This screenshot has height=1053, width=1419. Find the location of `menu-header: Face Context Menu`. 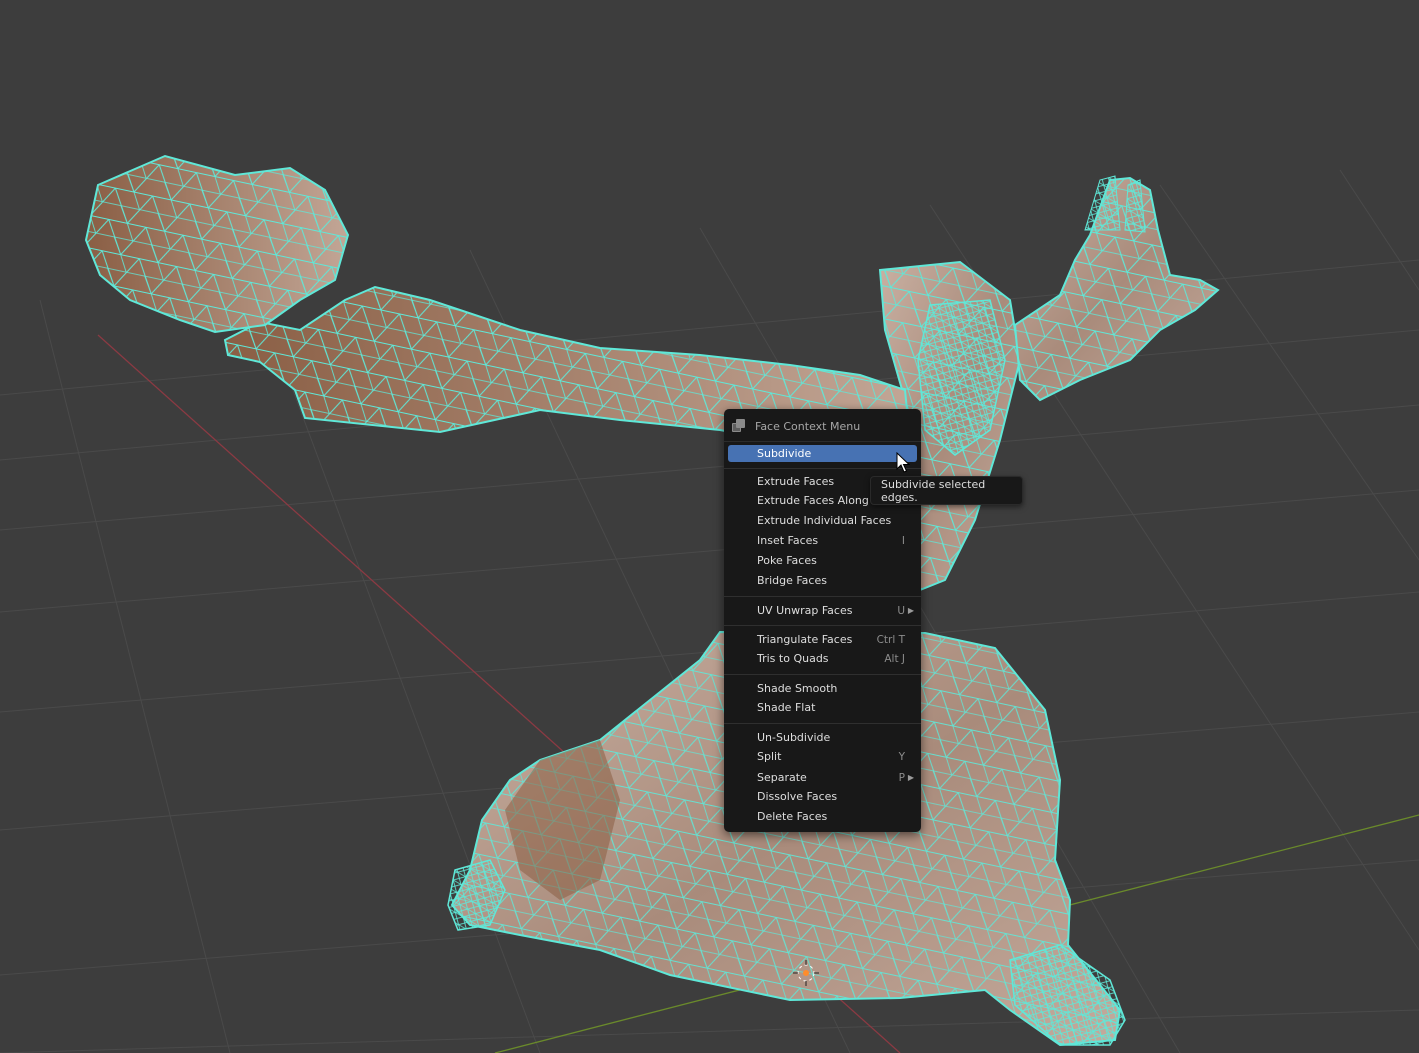

menu-header: Face Context Menu is located at coordinates (822, 426).